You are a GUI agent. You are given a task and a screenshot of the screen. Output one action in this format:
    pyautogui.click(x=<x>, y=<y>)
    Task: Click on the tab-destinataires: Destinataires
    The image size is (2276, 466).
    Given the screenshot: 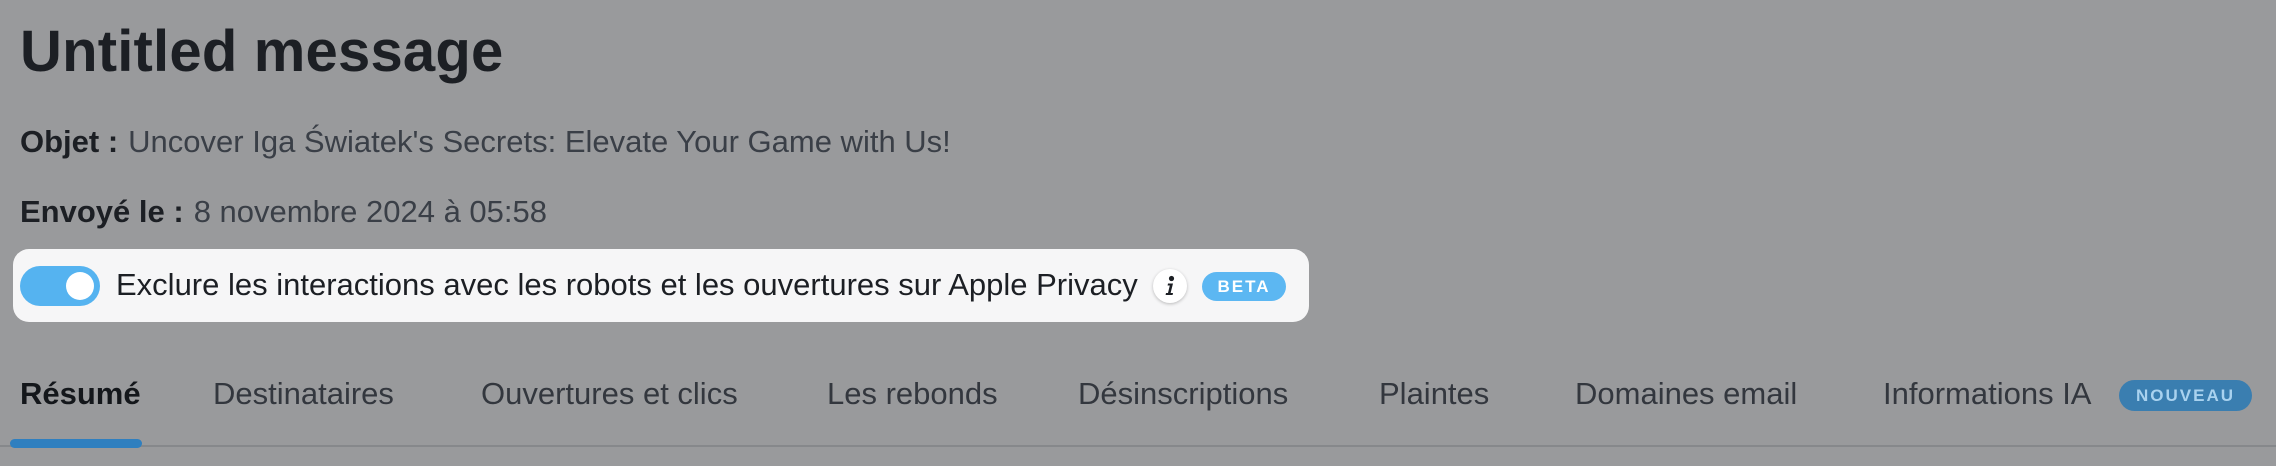 What is the action you would take?
    pyautogui.click(x=303, y=394)
    